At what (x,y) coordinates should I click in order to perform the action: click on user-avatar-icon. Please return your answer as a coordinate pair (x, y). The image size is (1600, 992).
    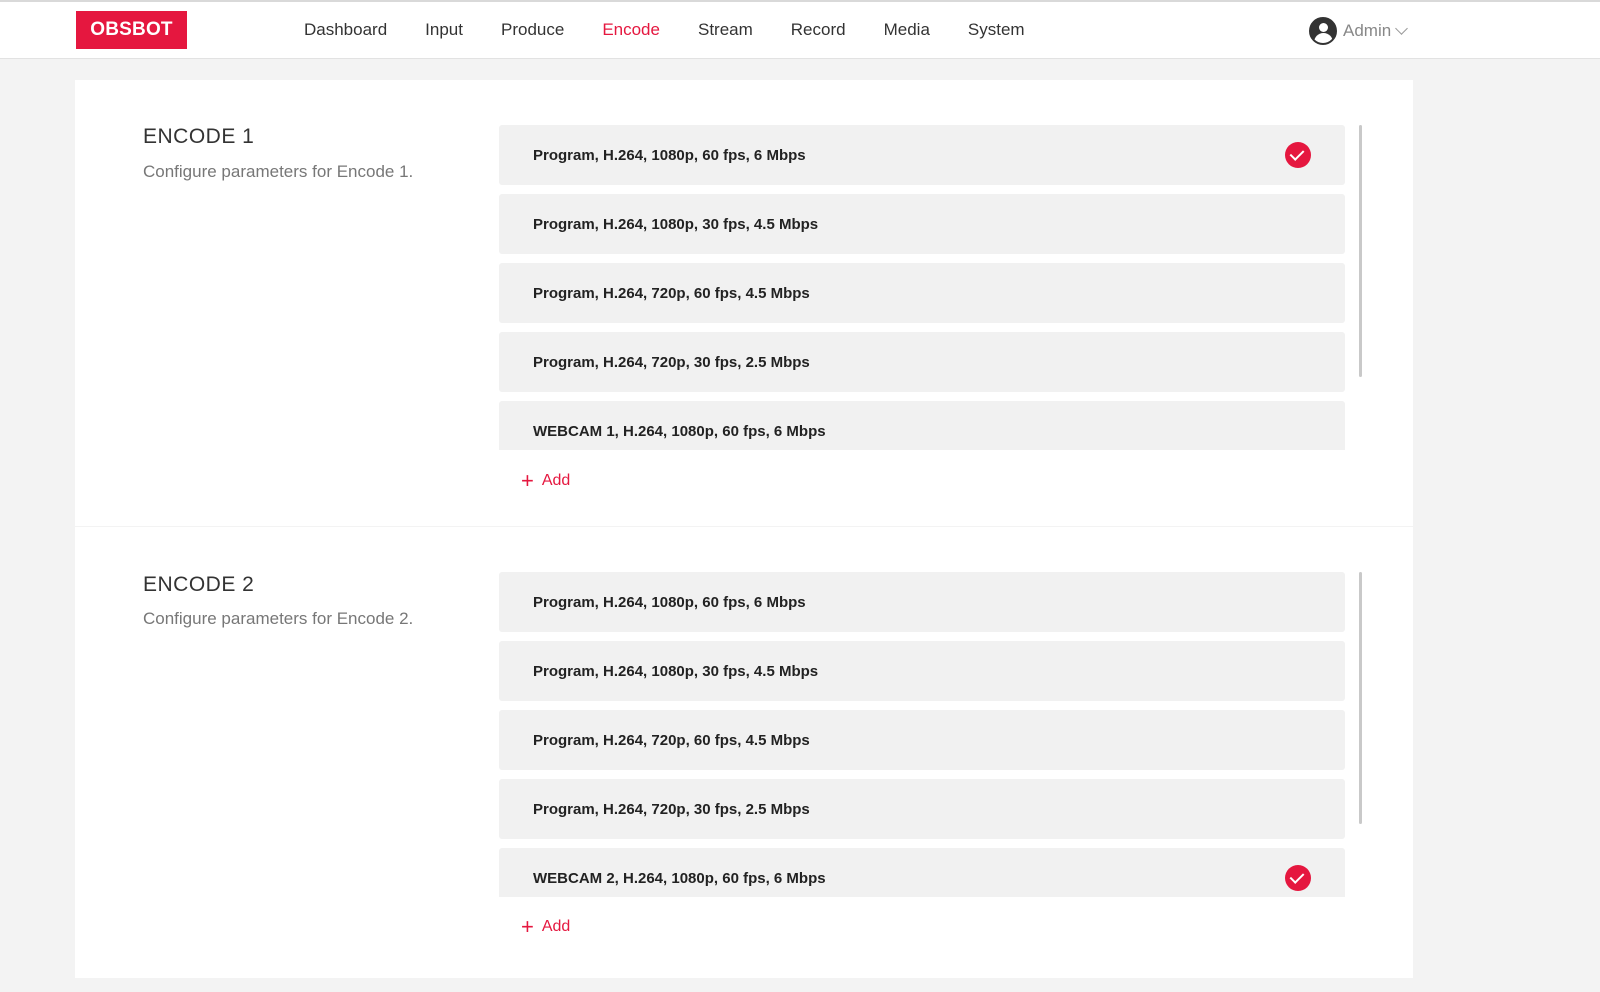
    Looking at the image, I should click on (1323, 31).